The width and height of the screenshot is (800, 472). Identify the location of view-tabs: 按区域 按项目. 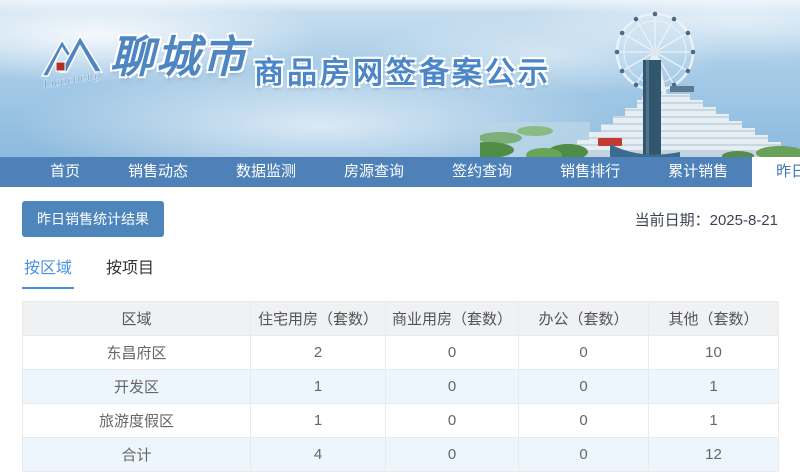
(400, 271).